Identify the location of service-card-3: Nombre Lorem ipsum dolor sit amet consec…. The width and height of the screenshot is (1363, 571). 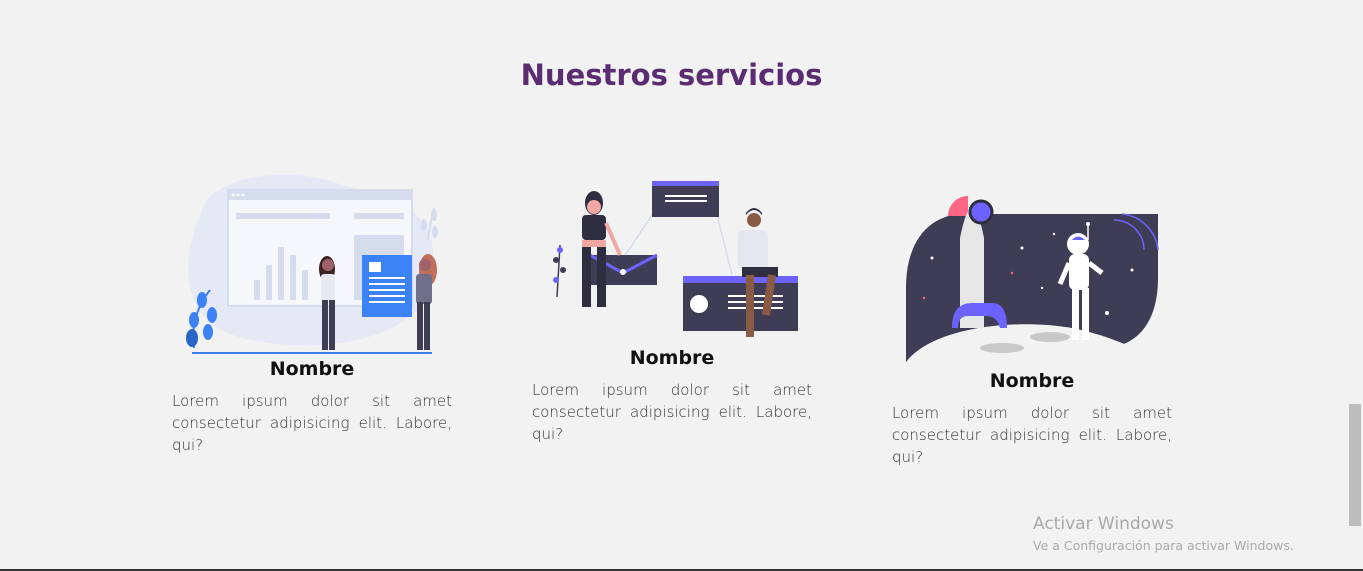
(1032, 323).